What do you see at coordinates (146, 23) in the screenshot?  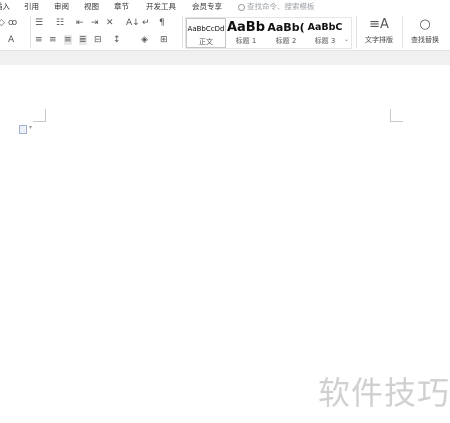 I see `paragraph-mark-icon: ↵` at bounding box center [146, 23].